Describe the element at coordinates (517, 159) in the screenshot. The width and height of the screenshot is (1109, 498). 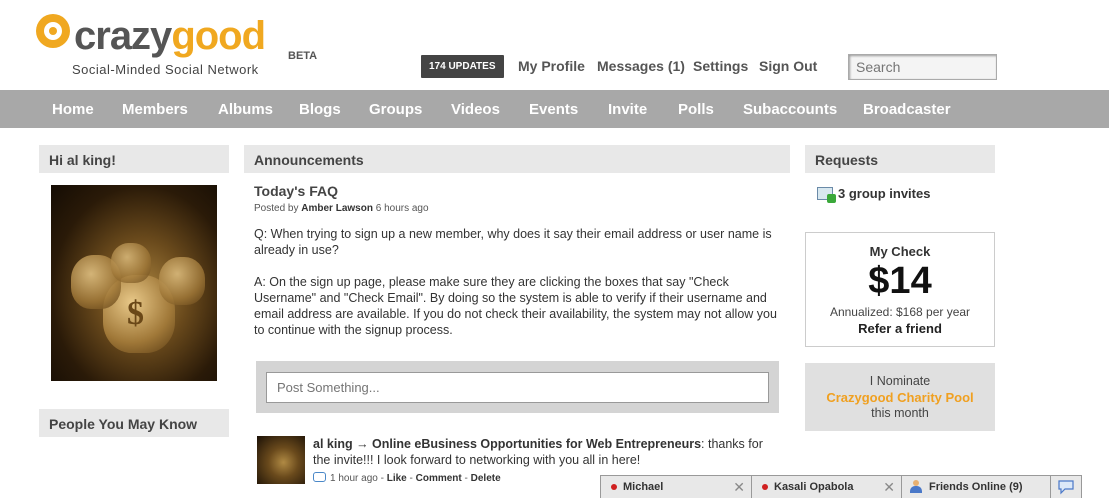
I see `announcements-header: Announcements` at that location.